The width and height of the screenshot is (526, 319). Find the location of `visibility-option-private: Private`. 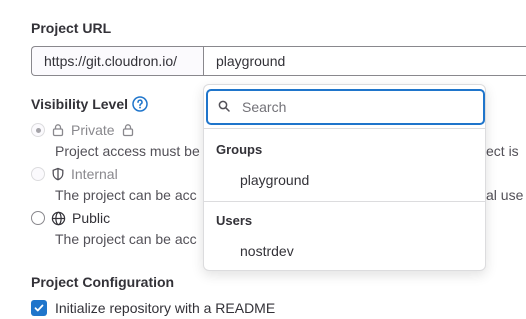

visibility-option-private: Private is located at coordinates (83, 130).